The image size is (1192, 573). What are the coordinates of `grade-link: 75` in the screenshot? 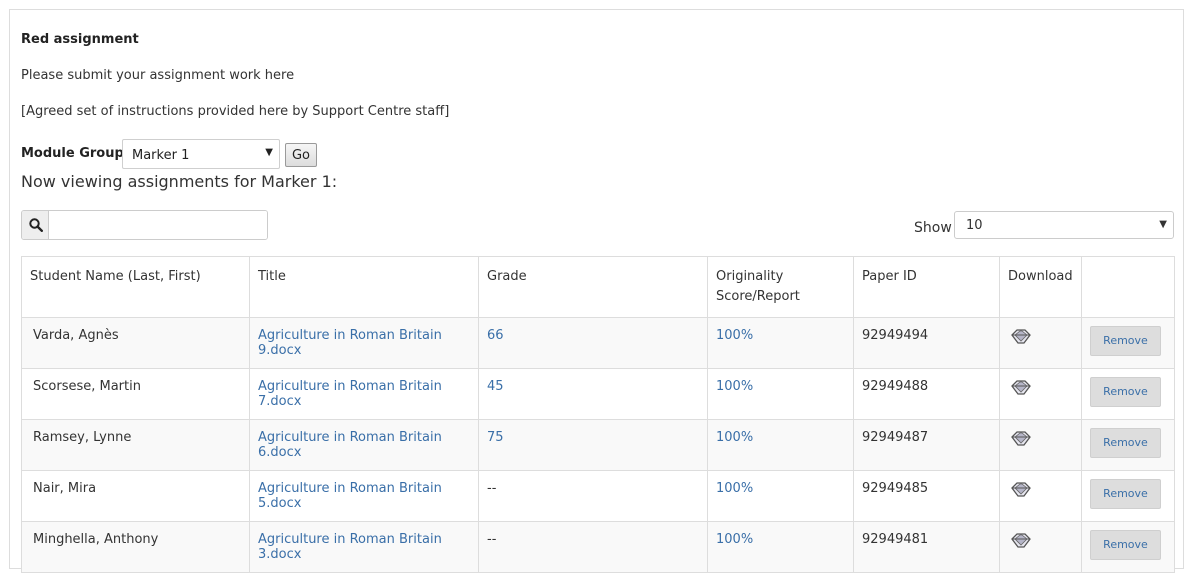 It's located at (495, 437).